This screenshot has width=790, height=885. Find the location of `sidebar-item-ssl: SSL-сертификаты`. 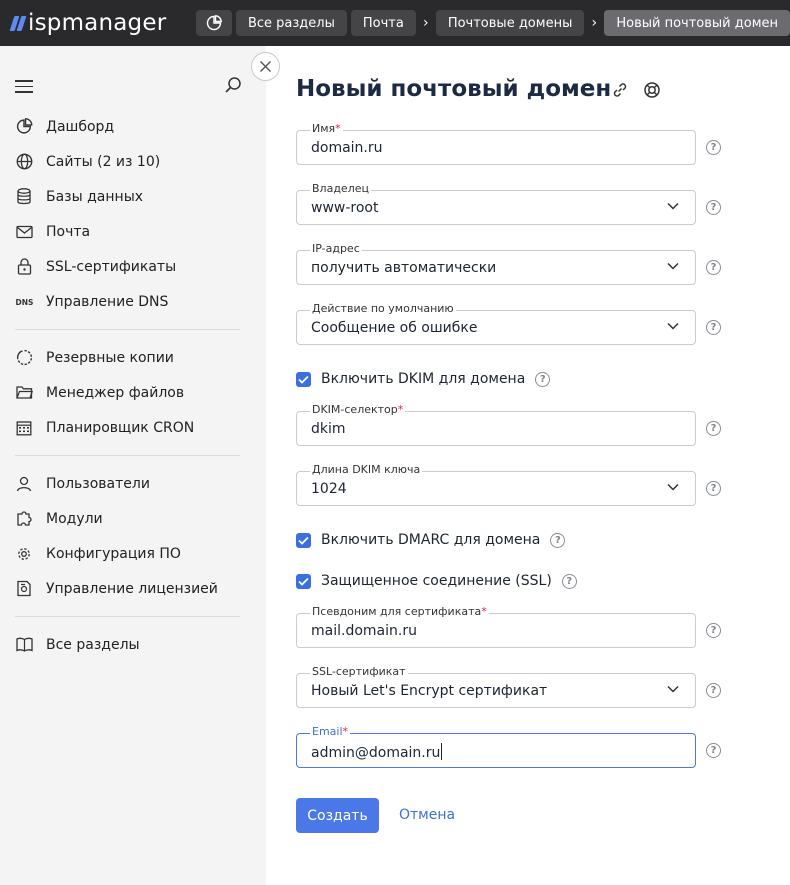

sidebar-item-ssl: SSL-сертификаты is located at coordinates (133, 266).